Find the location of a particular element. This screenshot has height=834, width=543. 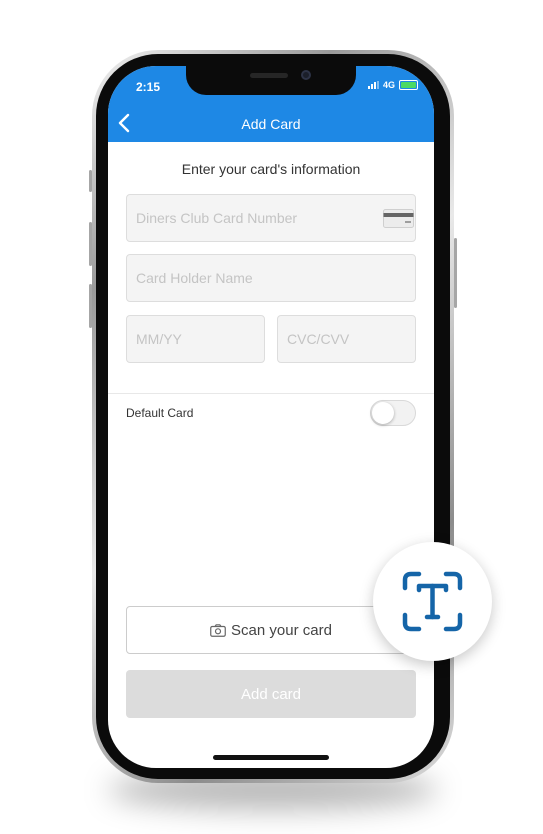

holder-name-input is located at coordinates (271, 278).